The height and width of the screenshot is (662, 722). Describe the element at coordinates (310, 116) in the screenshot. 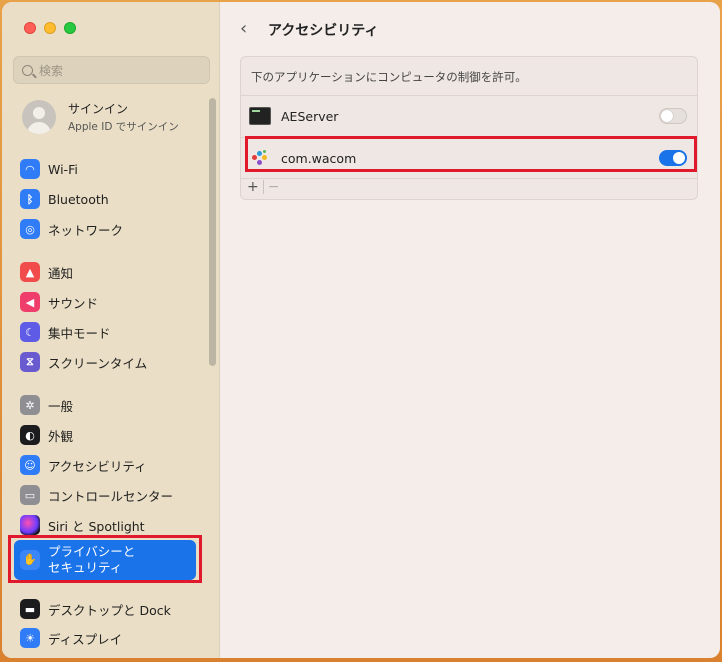

I see `app-name: AEServer` at that location.